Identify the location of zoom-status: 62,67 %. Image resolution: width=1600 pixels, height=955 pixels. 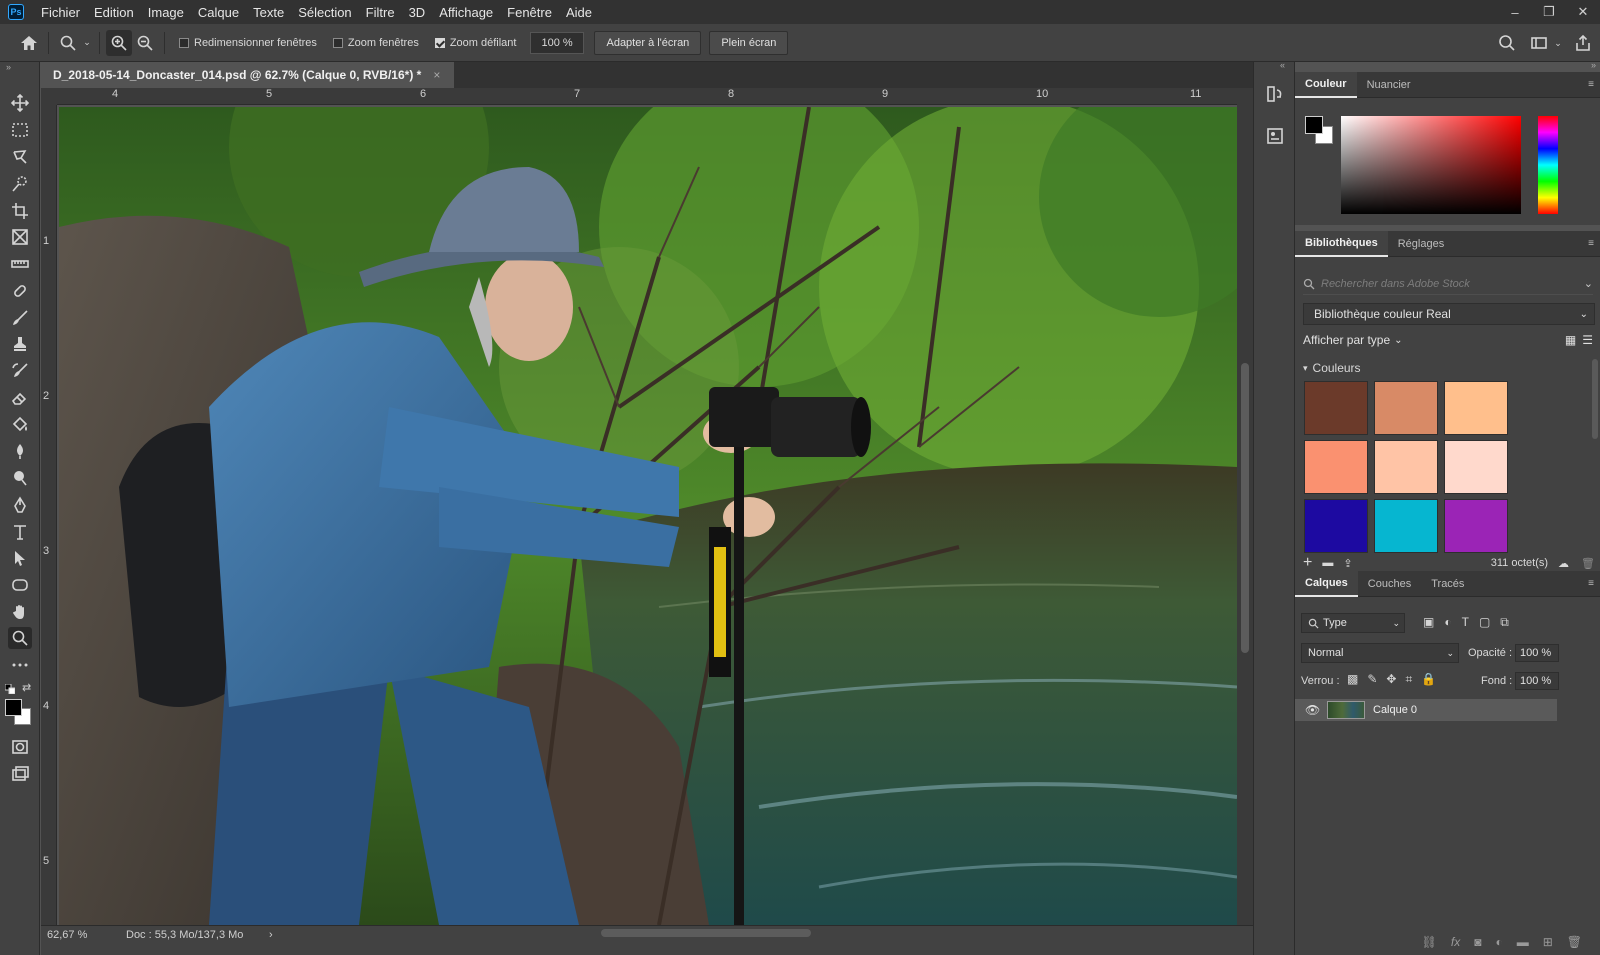
(67, 935).